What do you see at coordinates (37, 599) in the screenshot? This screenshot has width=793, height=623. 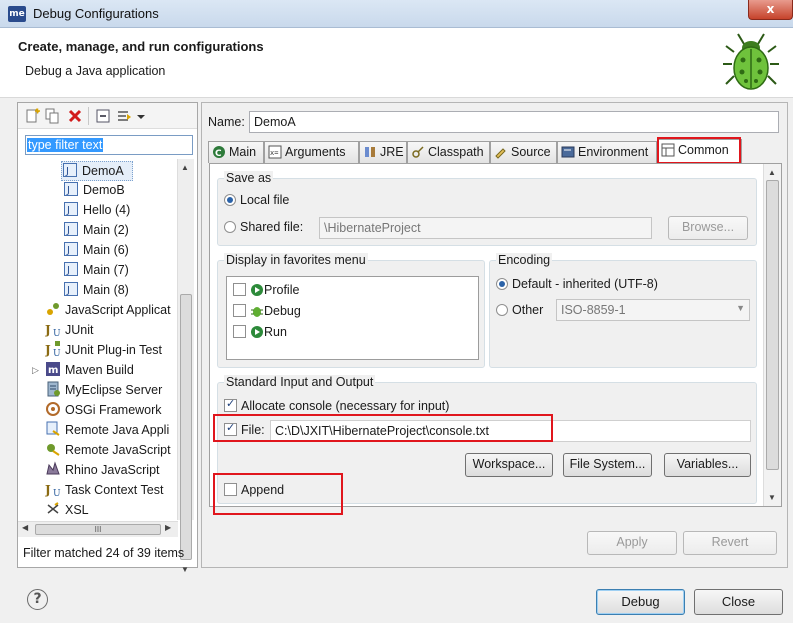 I see `help-icon: ?` at bounding box center [37, 599].